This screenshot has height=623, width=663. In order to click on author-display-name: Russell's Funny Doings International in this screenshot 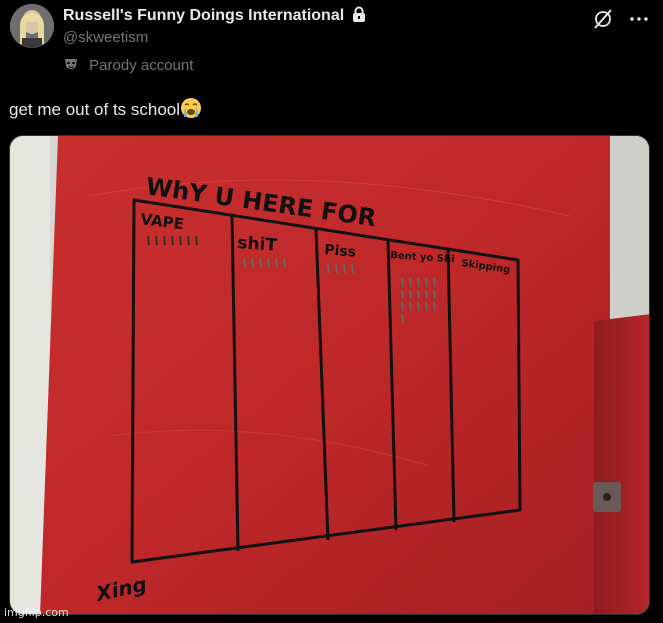, I will do `click(214, 16)`.